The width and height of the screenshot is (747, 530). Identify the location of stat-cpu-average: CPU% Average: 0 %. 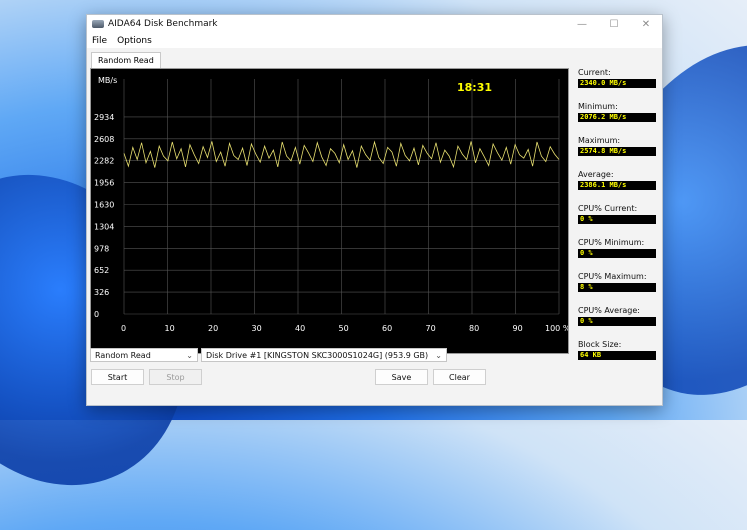
(618, 323).